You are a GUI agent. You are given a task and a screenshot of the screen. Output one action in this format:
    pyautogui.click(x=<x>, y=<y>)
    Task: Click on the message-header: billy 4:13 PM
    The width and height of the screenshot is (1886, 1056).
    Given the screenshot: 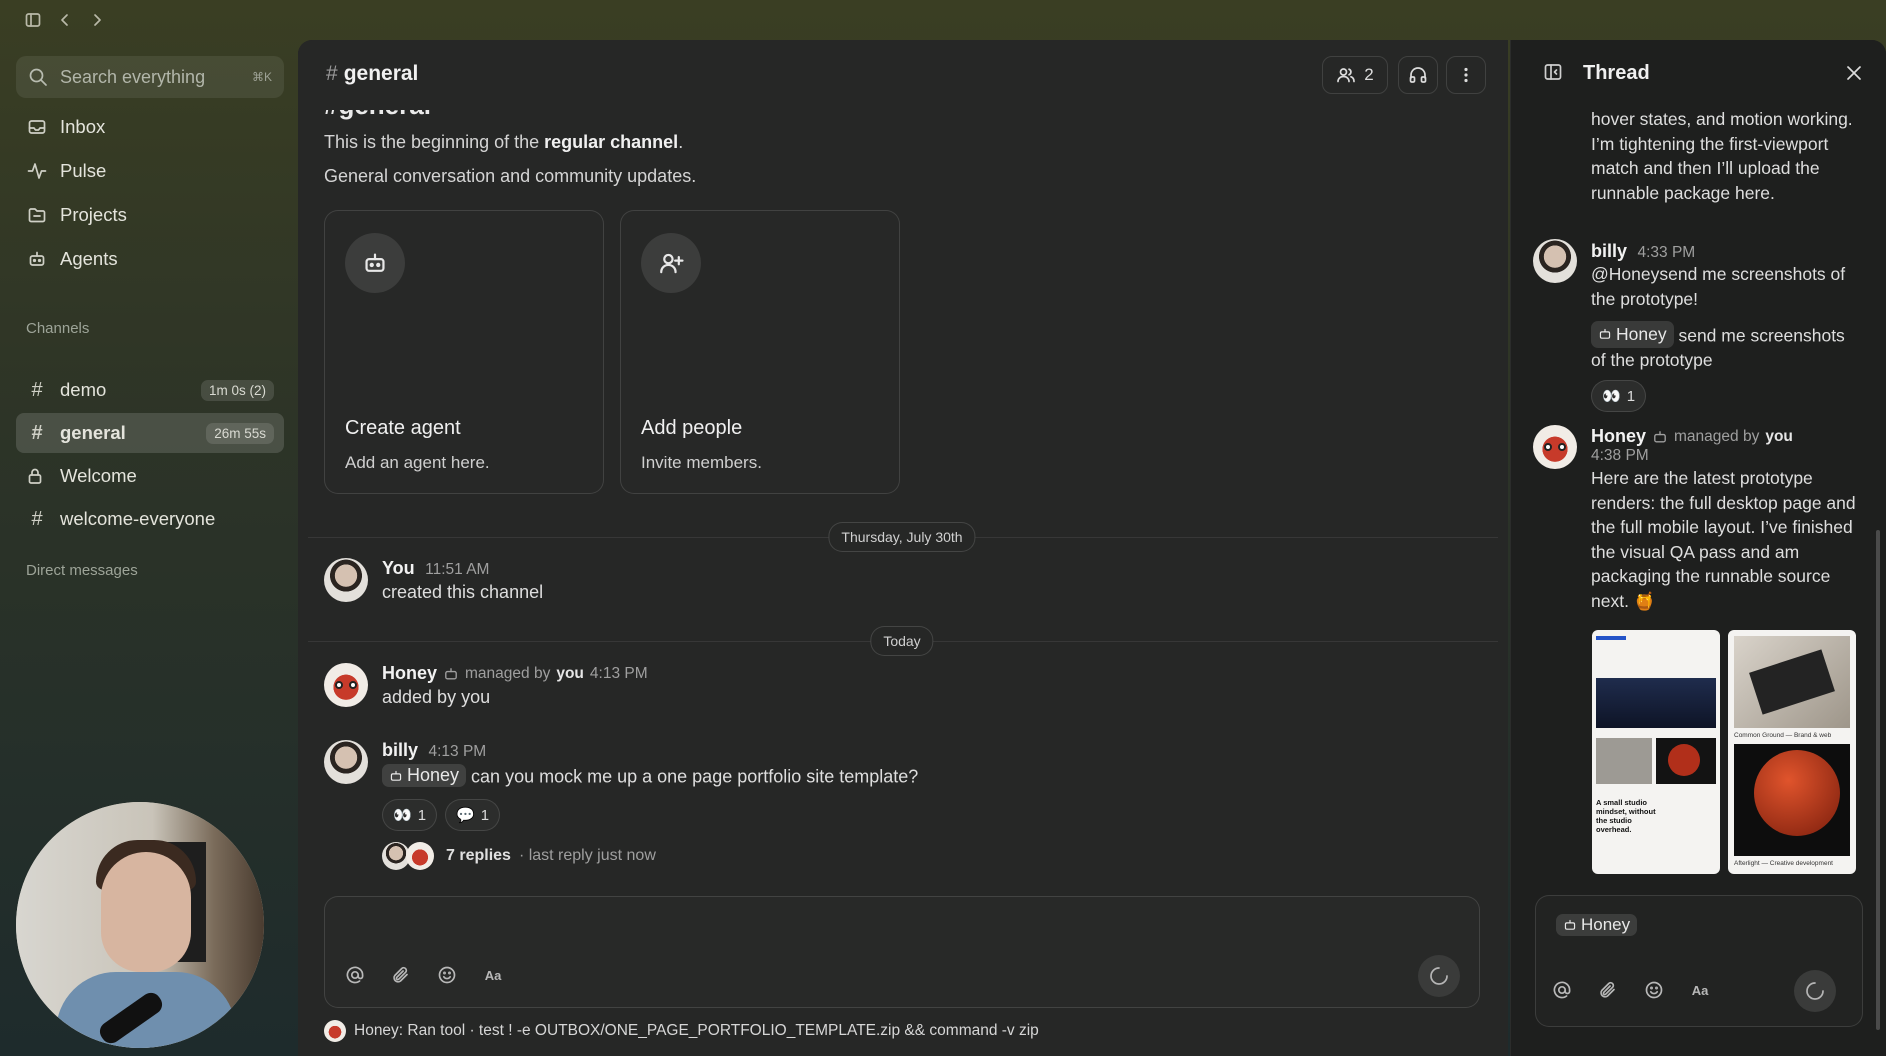 What is the action you would take?
    pyautogui.click(x=434, y=750)
    